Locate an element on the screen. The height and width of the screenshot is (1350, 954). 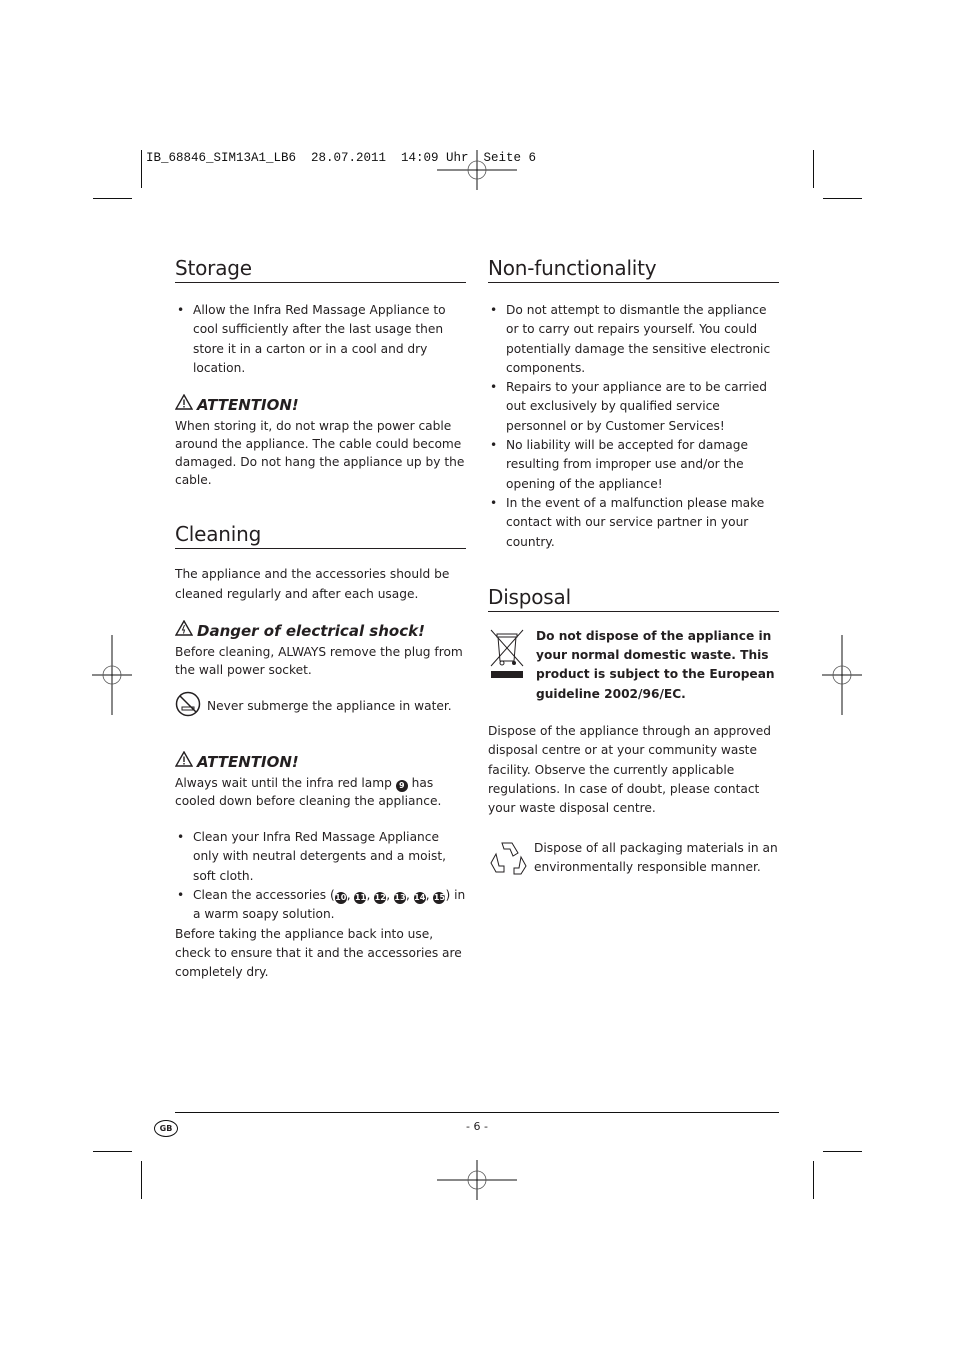
electric-shock-heading: Danger of electrical shock! is located at coordinates (320, 630).